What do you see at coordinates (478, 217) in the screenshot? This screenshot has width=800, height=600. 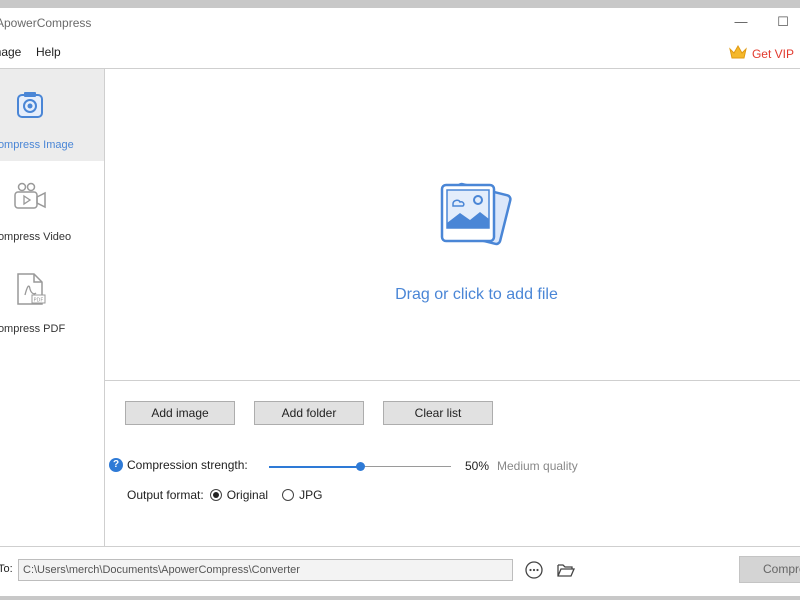 I see `image-gallery-icon` at bounding box center [478, 217].